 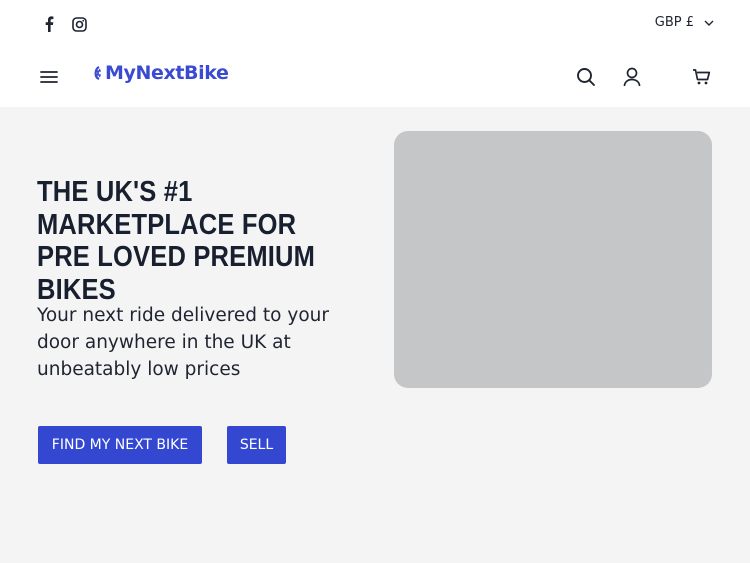 What do you see at coordinates (674, 22) in the screenshot?
I see `currency-label: GBP £` at bounding box center [674, 22].